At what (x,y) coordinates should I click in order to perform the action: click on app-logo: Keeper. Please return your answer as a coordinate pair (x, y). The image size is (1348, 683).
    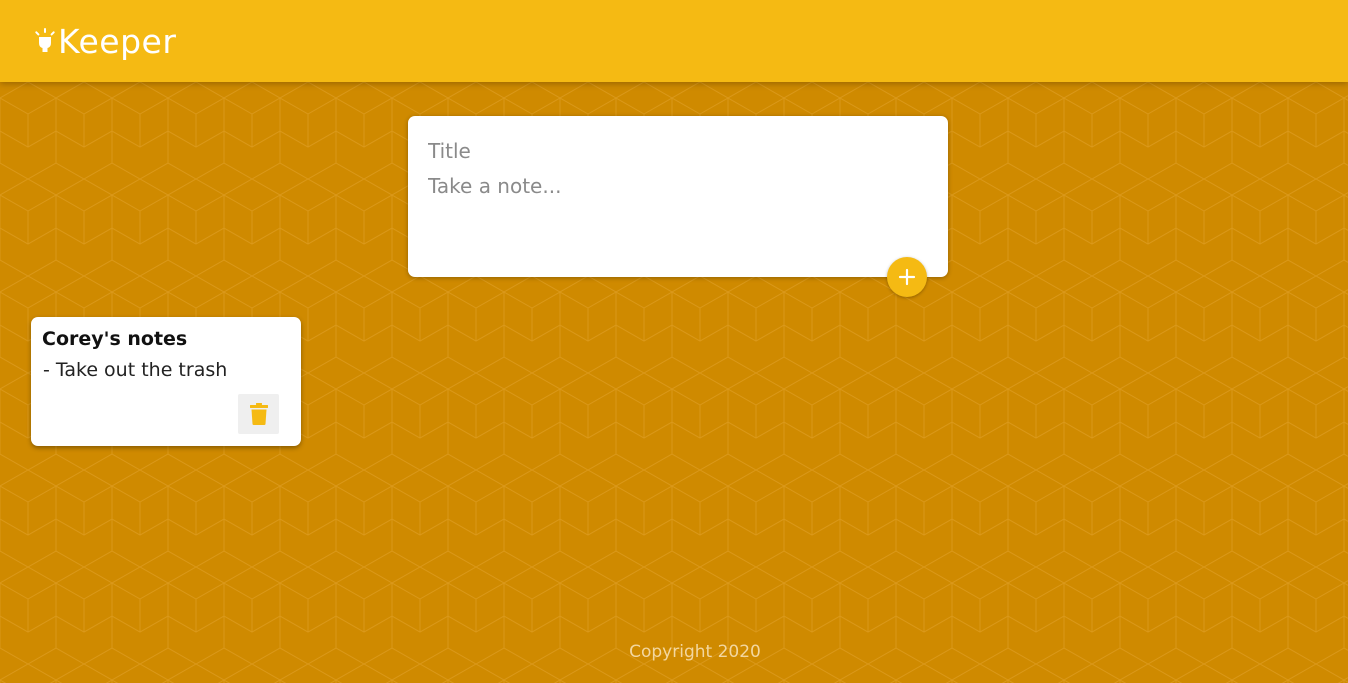
    Looking at the image, I should click on (105, 42).